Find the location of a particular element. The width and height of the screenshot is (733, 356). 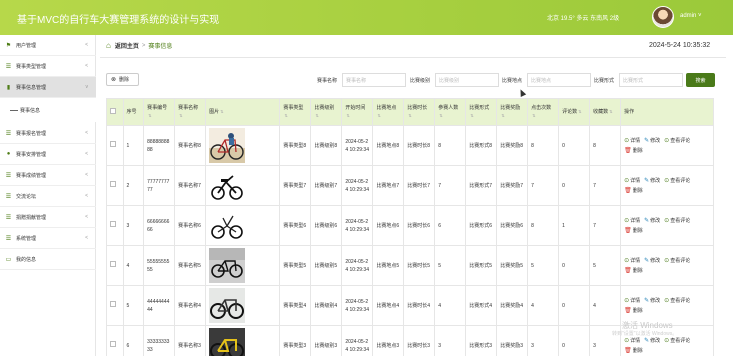

column-header: 比赛时长⇅ is located at coordinates (419, 112).